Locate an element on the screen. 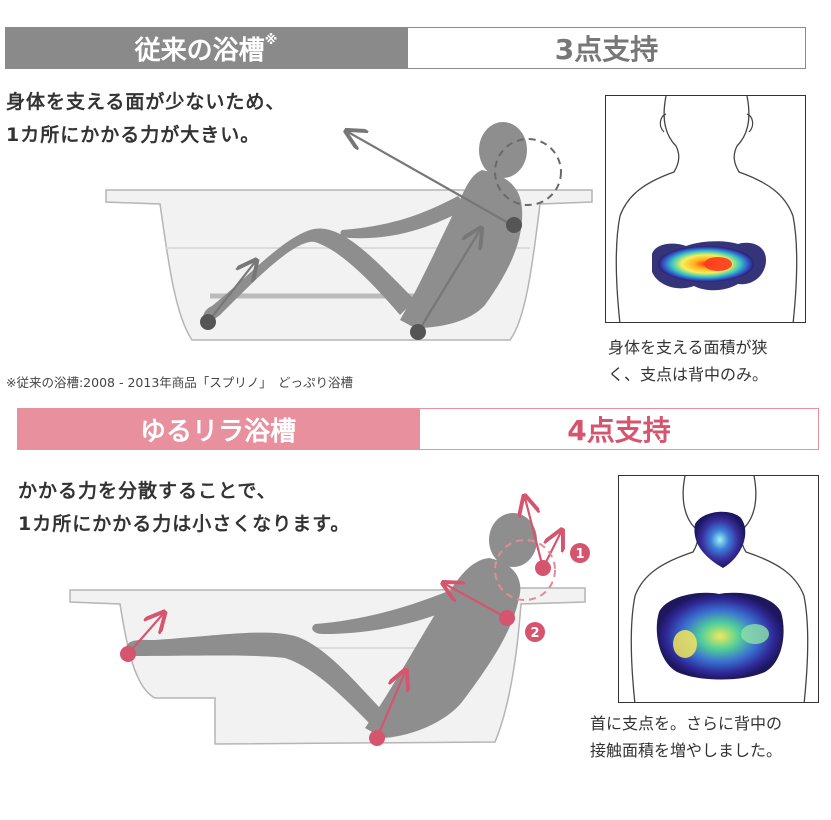  yururira-support-point-neck is located at coordinates (543, 568).